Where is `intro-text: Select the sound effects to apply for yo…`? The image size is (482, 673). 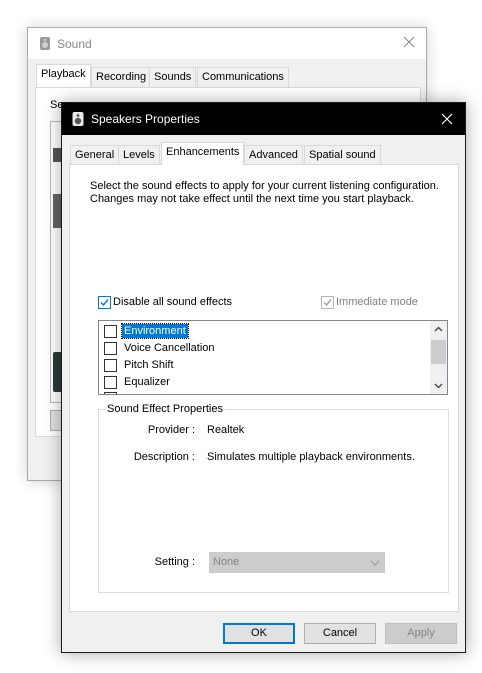
intro-text: Select the sound effects to apply for yo… is located at coordinates (264, 192).